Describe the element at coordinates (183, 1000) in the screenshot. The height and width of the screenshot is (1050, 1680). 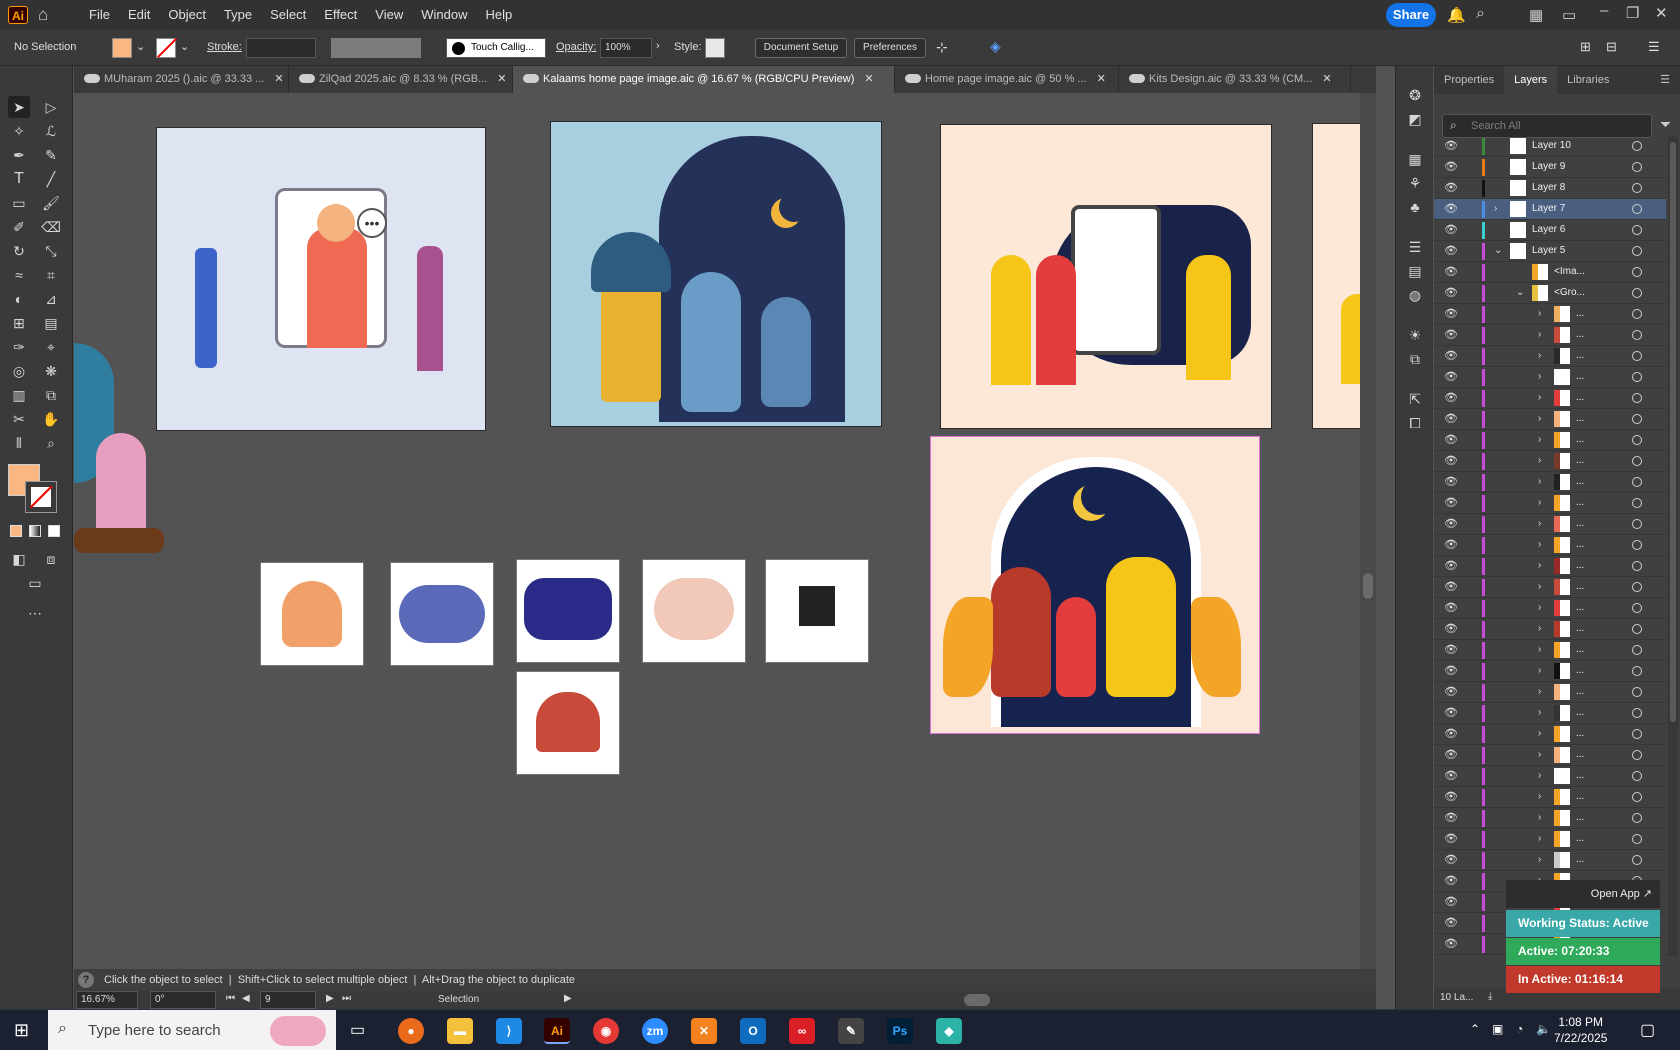
I see `rotation-angle-field: 0°` at that location.